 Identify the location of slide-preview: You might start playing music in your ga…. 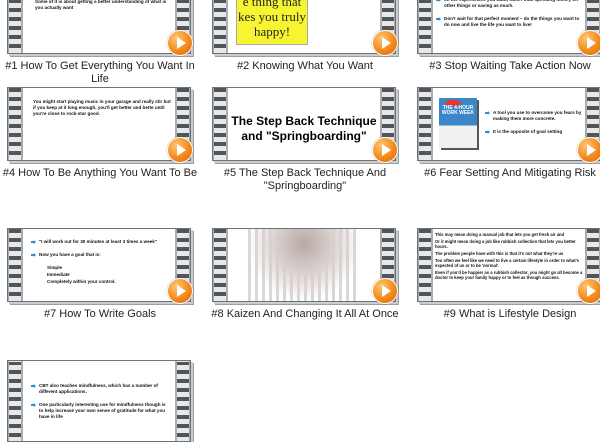
(99, 124).